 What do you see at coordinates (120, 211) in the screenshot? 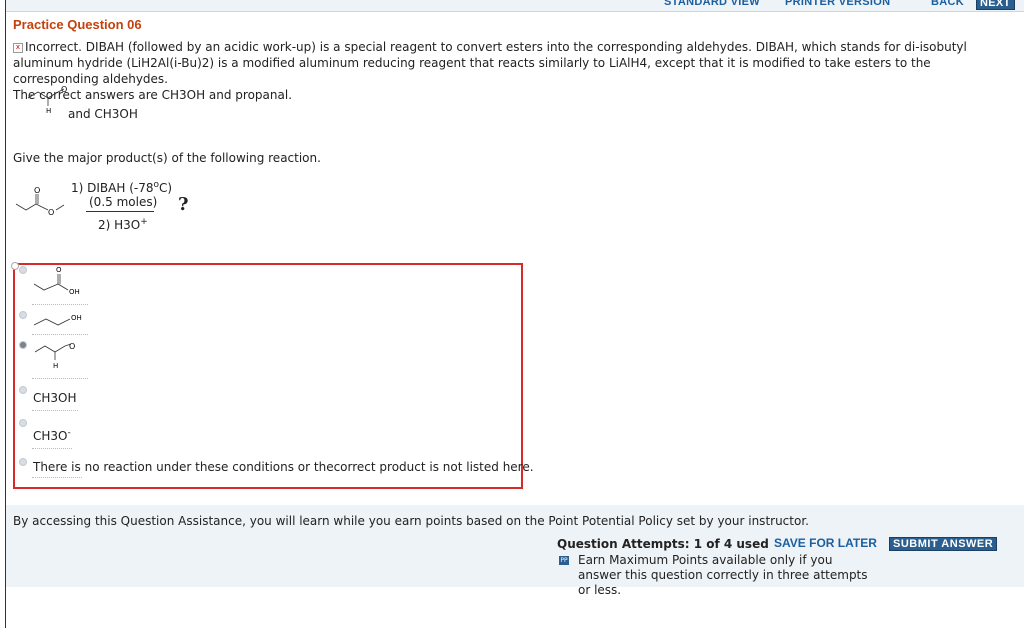
I see `reaction-arrow` at bounding box center [120, 211].